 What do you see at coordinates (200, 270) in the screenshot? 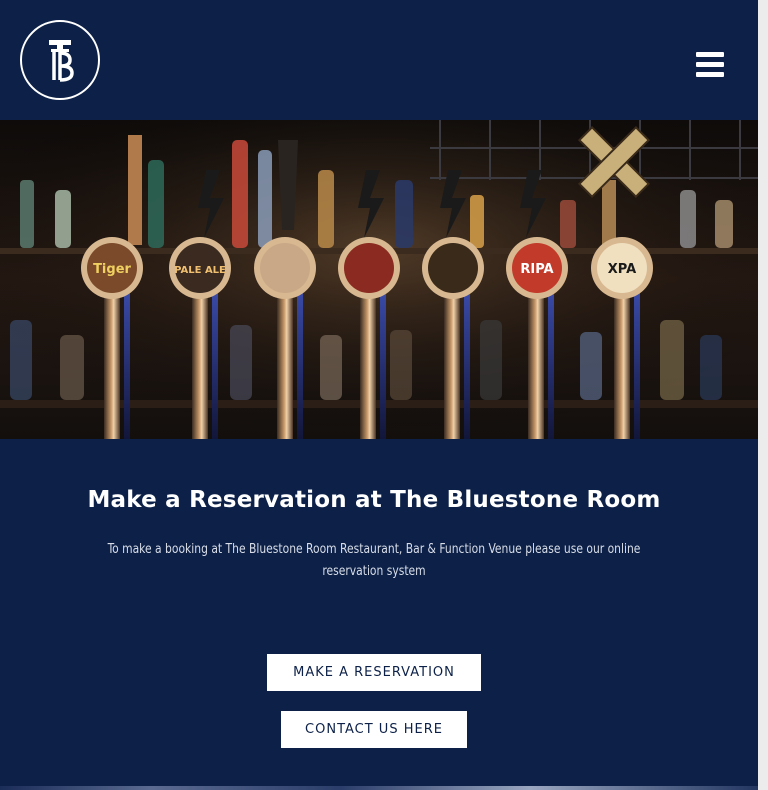
I see `tap-badge-pale-ale: PALE ALE` at bounding box center [200, 270].